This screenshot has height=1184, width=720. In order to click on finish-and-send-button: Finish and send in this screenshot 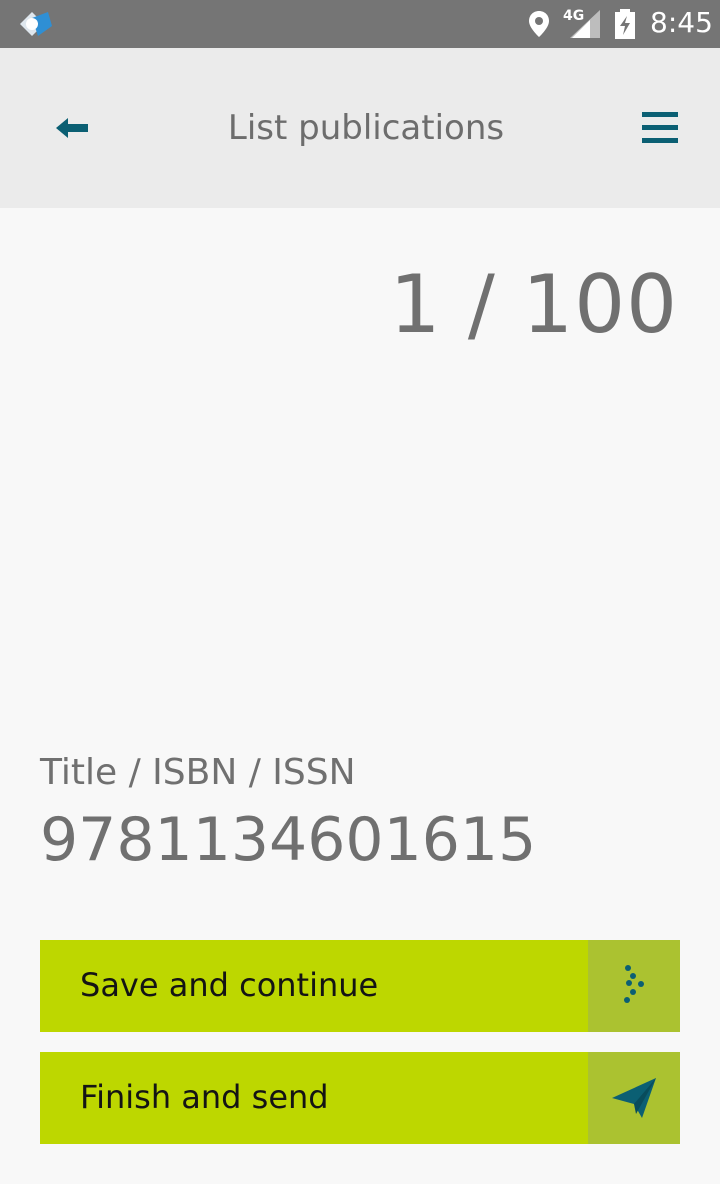, I will do `click(360, 1098)`.